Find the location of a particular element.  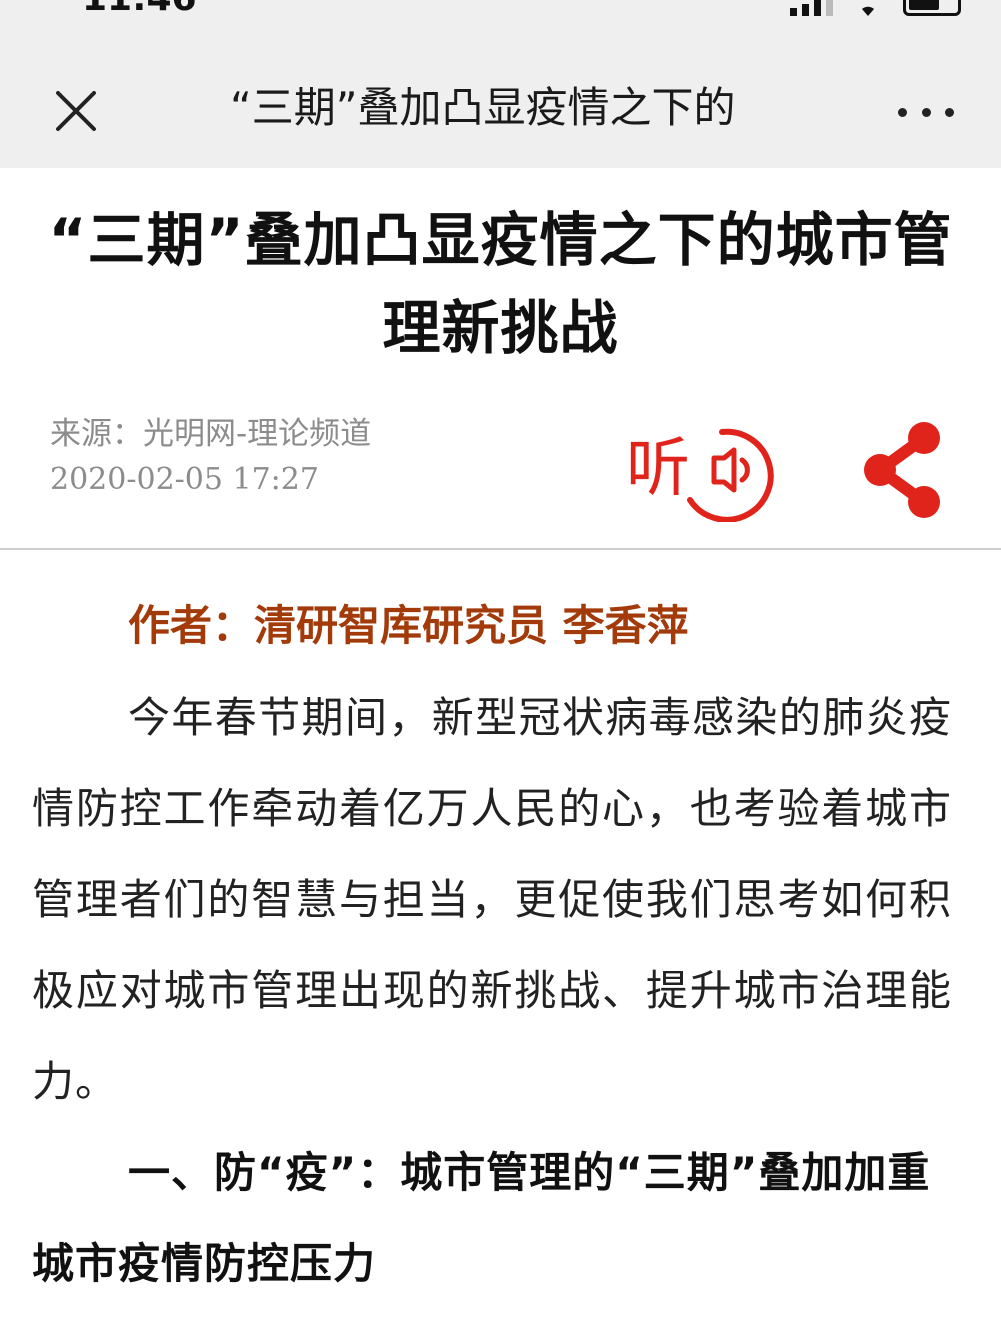

author-line: 作者：清研智库研究员 李香萍 is located at coordinates (408, 625).